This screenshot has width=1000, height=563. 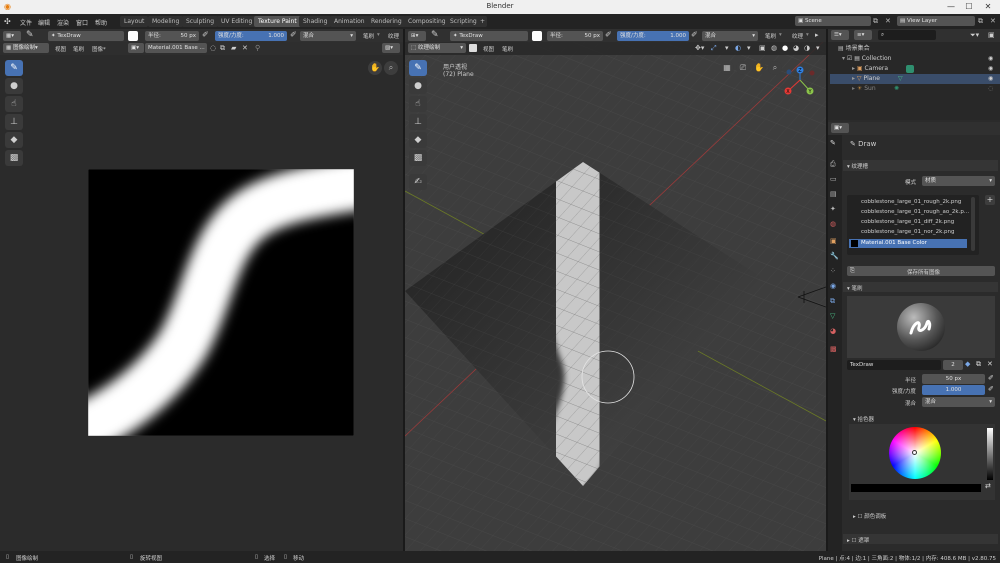 I want to click on visibility-eye-icon: ◌, so click(x=990, y=89).